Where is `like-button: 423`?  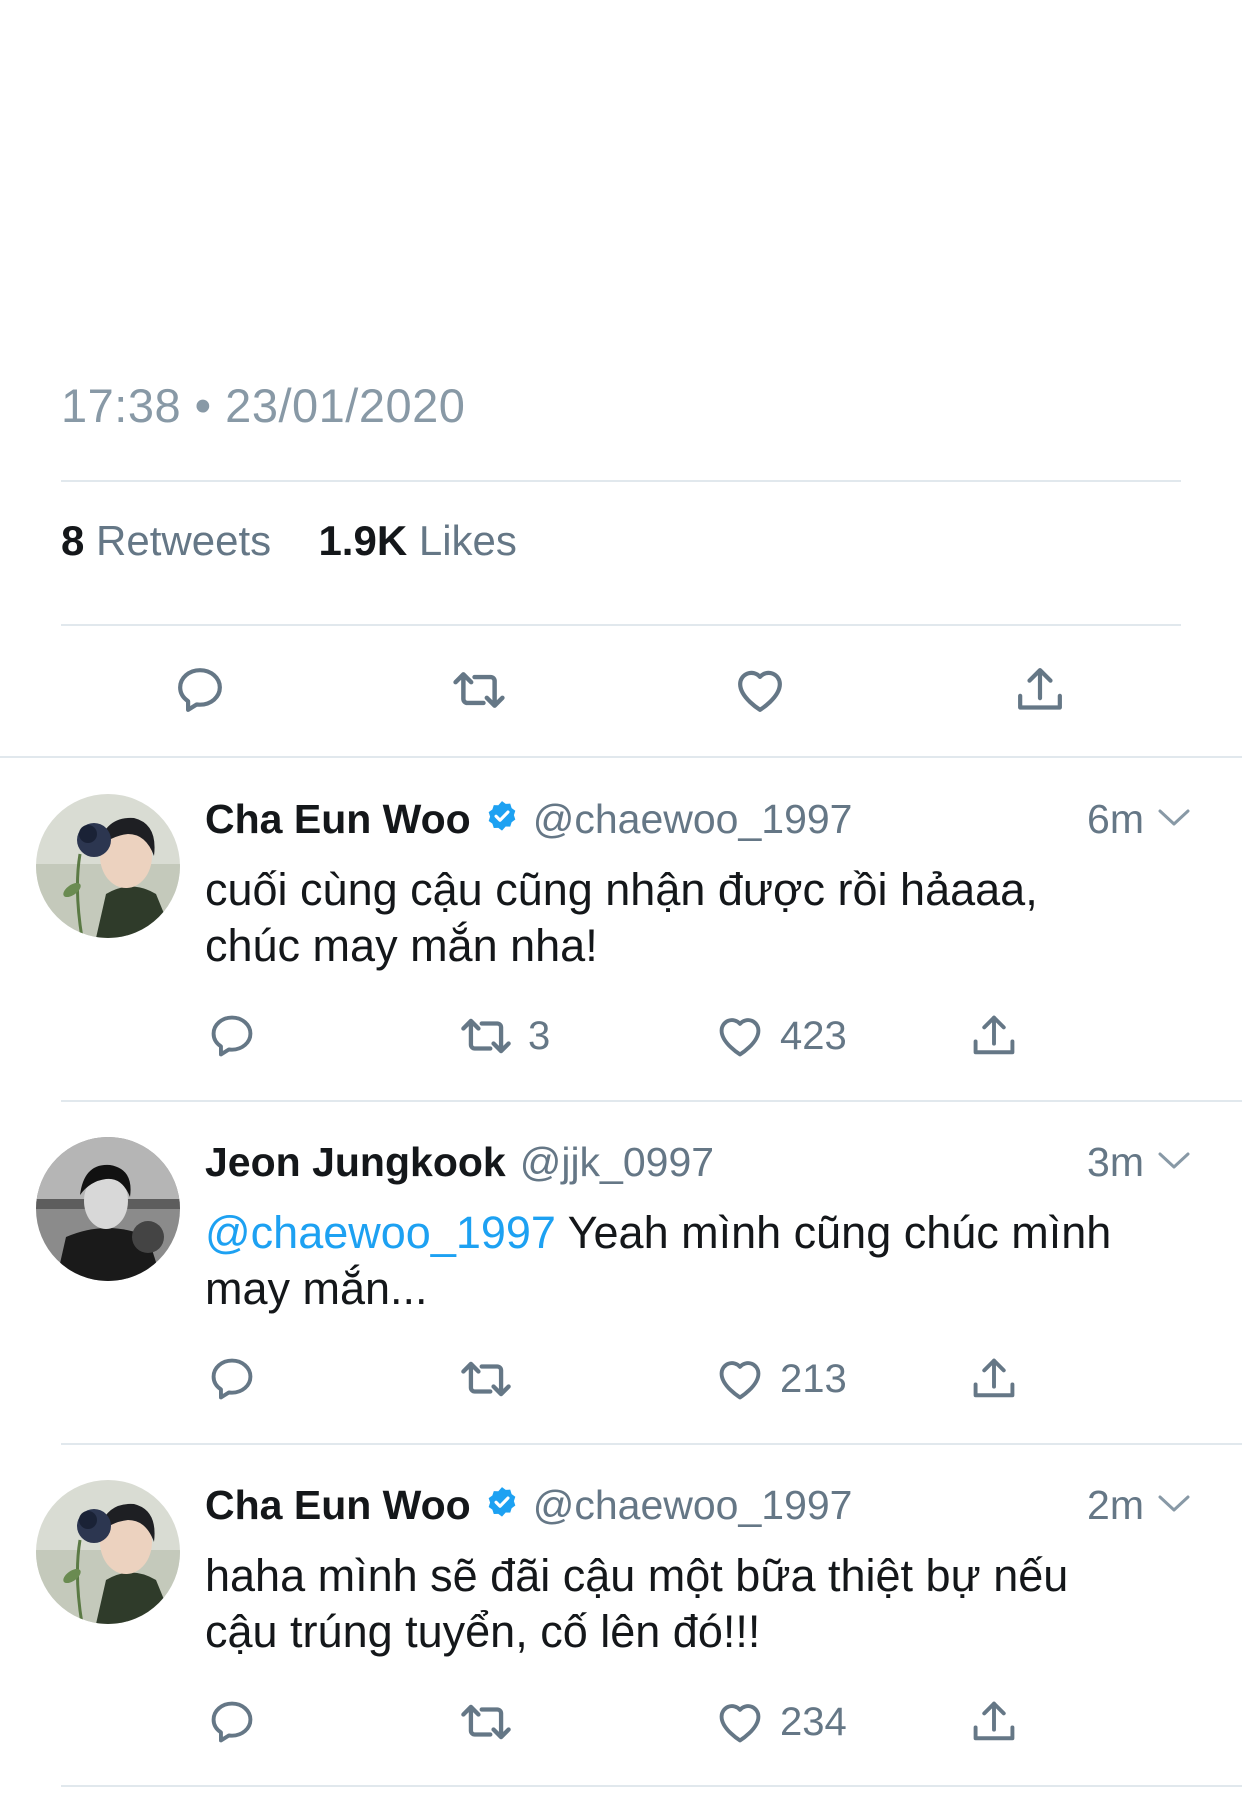 like-button: 423 is located at coordinates (780, 1036).